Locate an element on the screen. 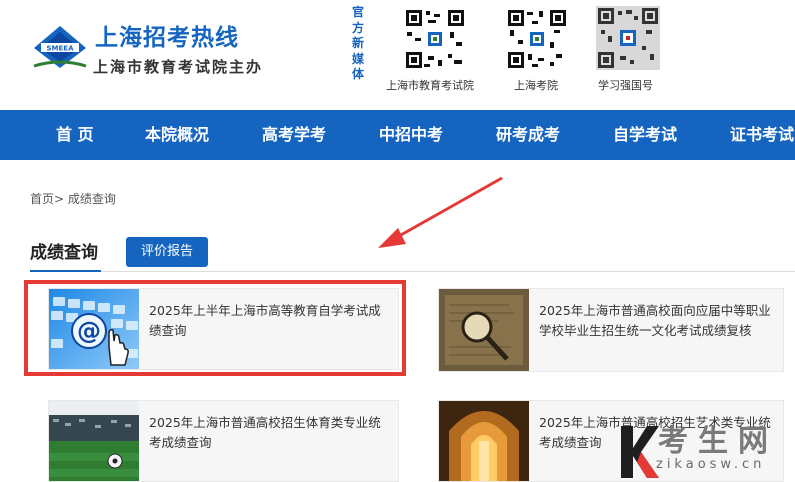 This screenshot has height=482, width=795. result-card: 2025年上海市普通高校招生体育类专业统考成绩查询 is located at coordinates (223, 441).